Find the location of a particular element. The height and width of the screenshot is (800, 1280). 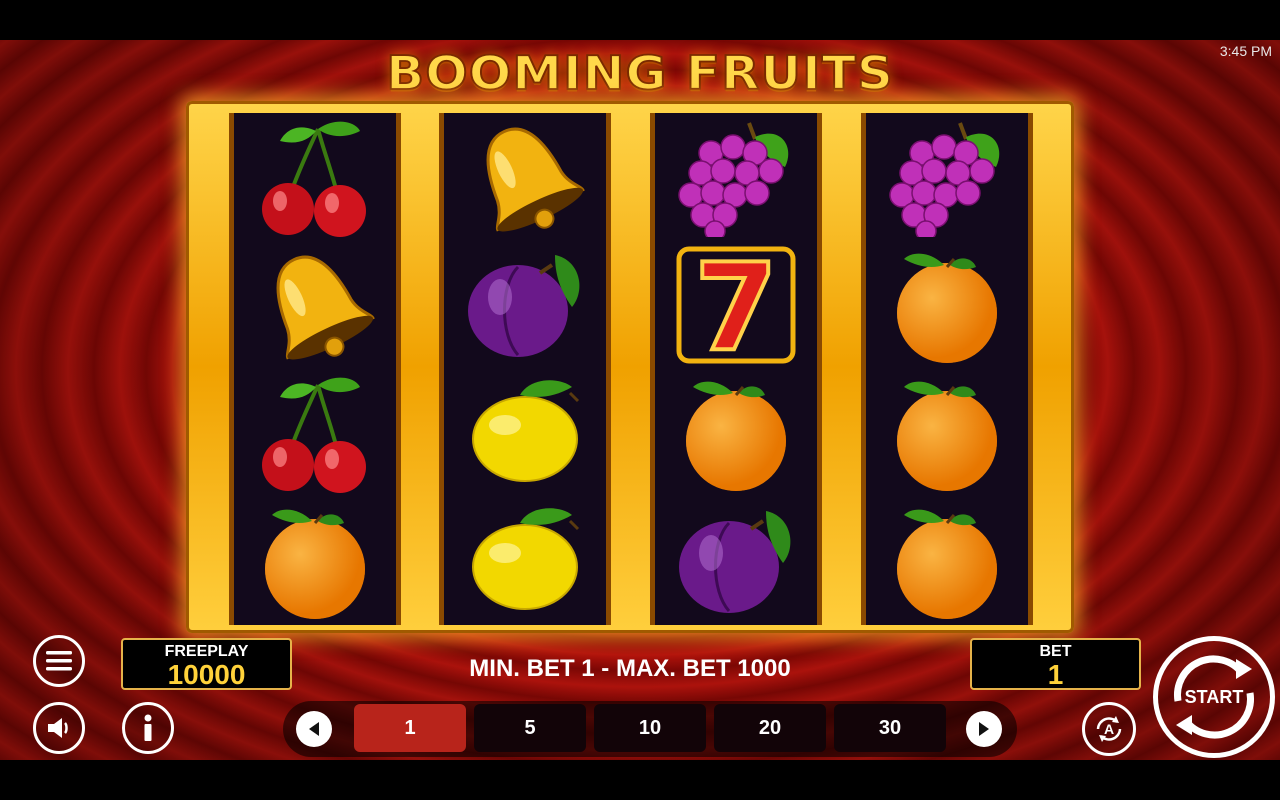

chevron-left-icon is located at coordinates (314, 729).